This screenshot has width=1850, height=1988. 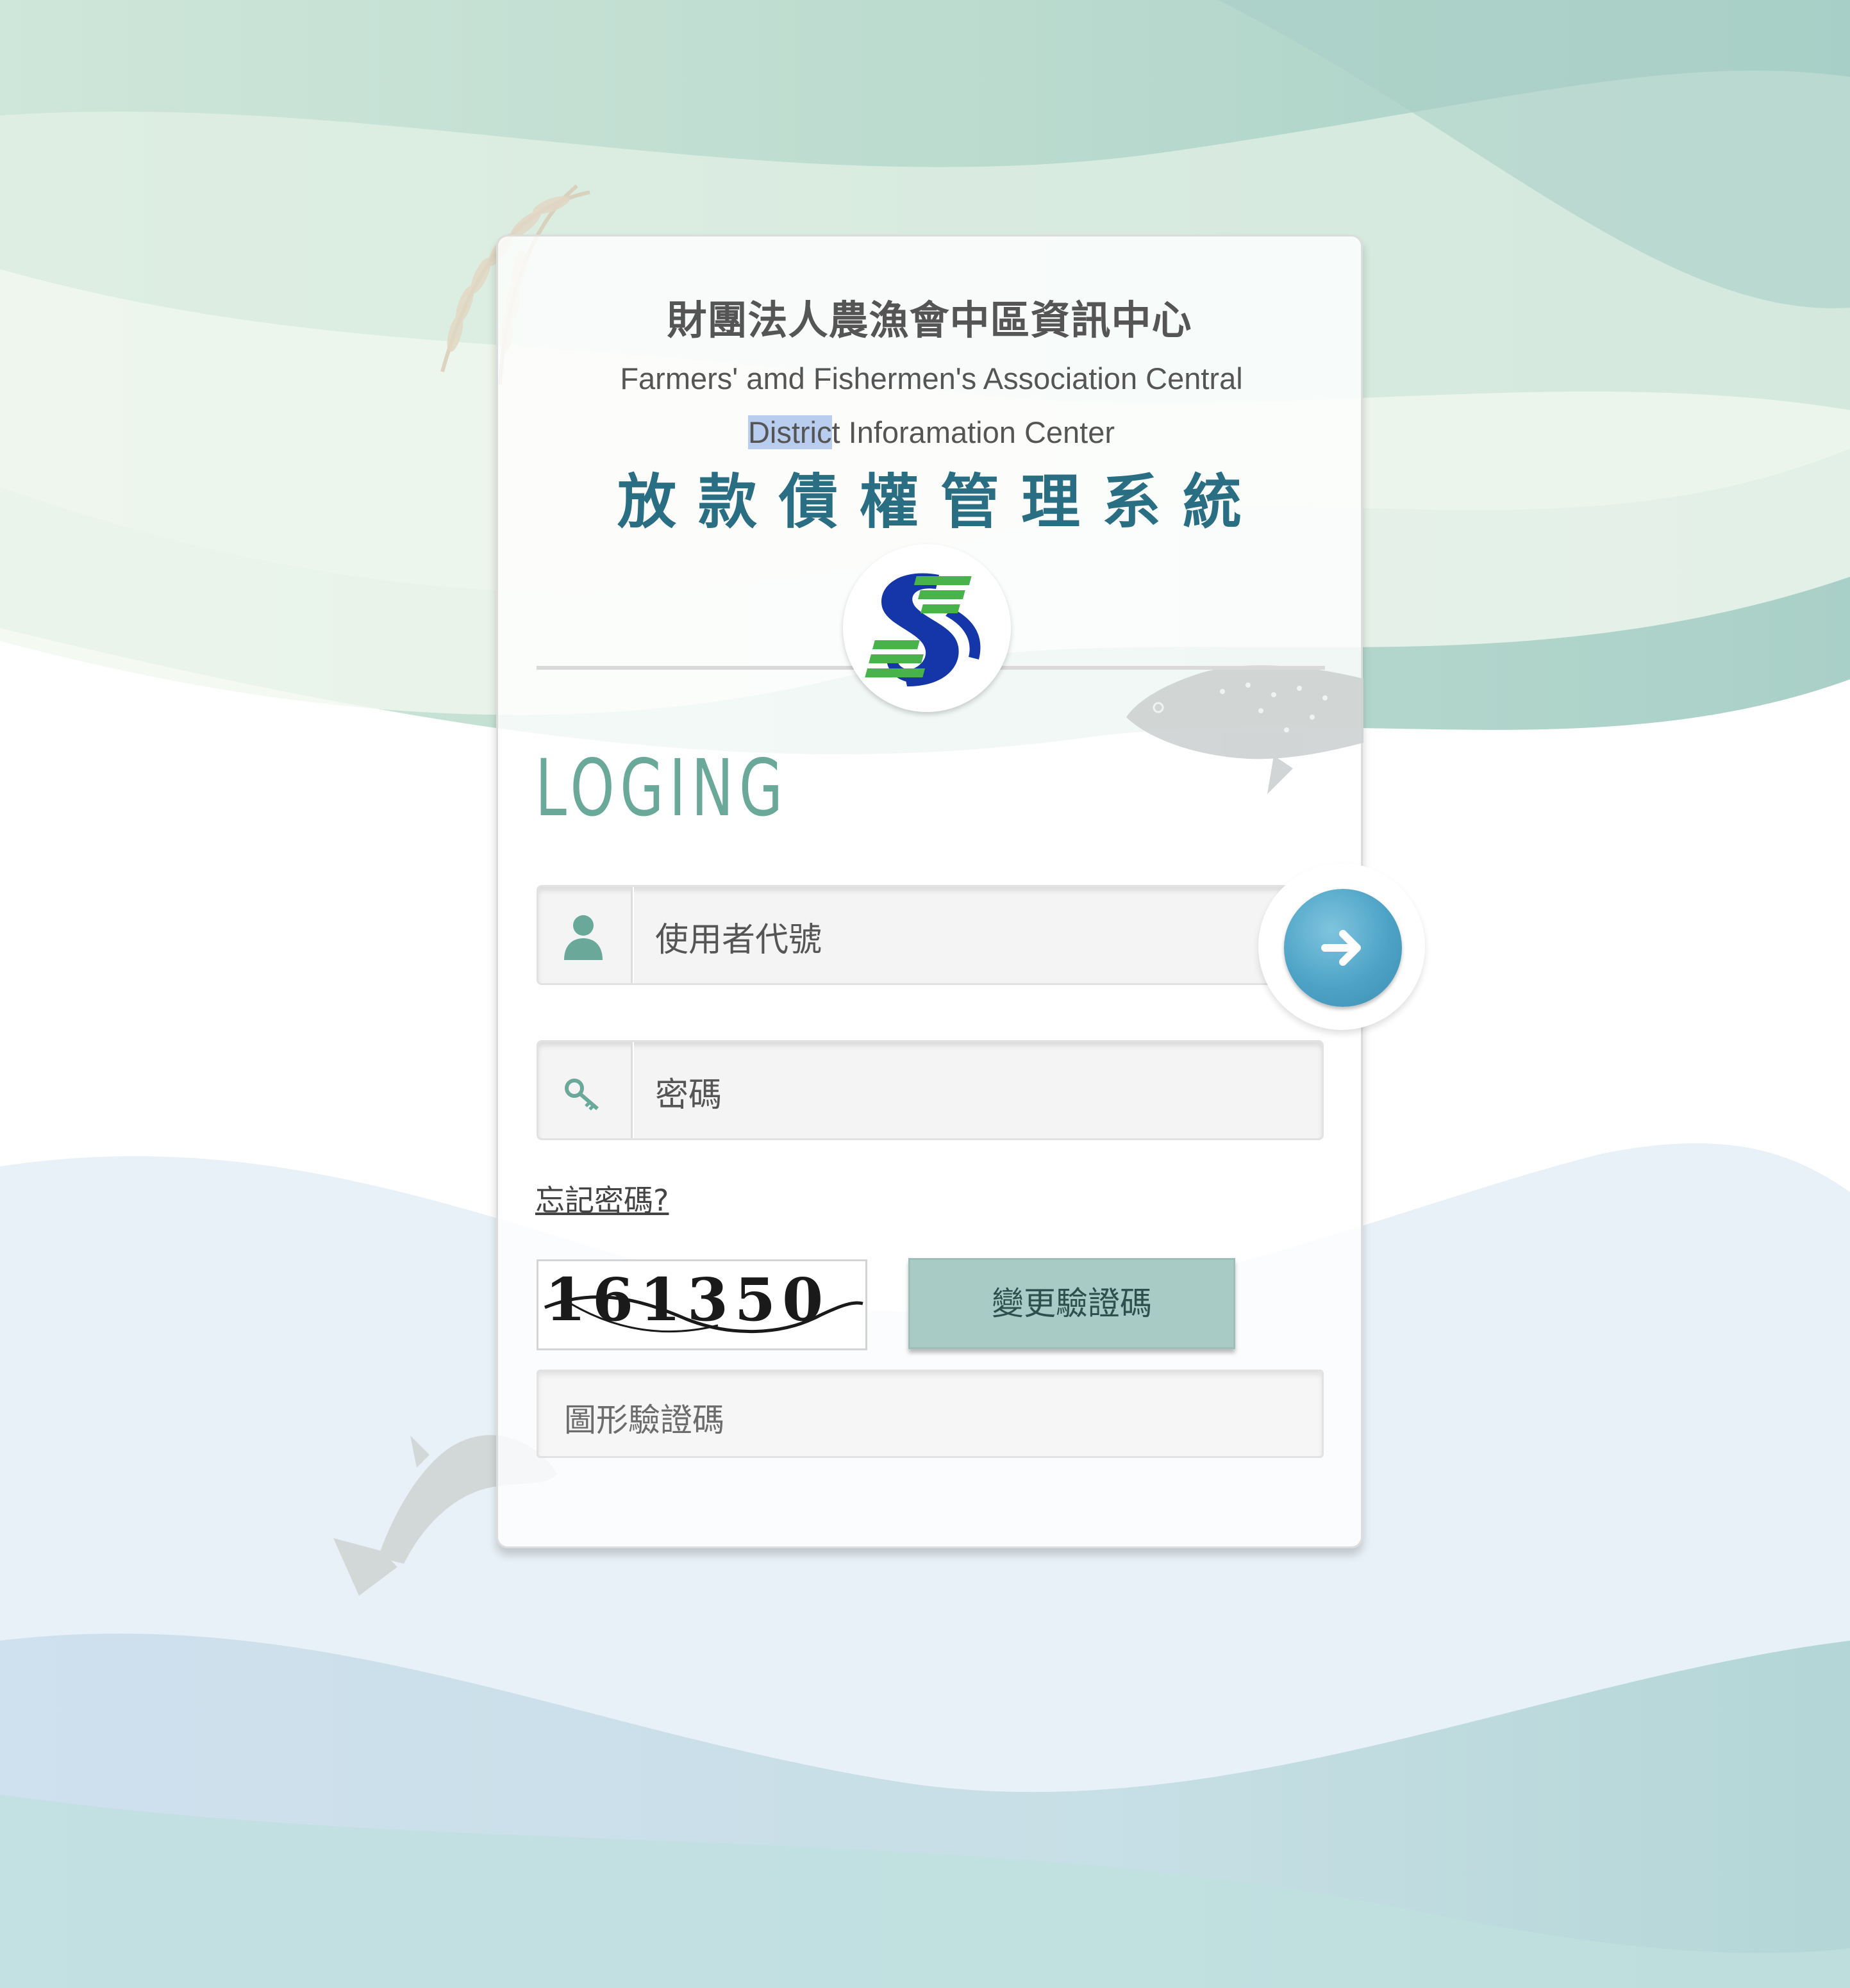 What do you see at coordinates (931, 1090) in the screenshot?
I see `password-field: 密碼` at bounding box center [931, 1090].